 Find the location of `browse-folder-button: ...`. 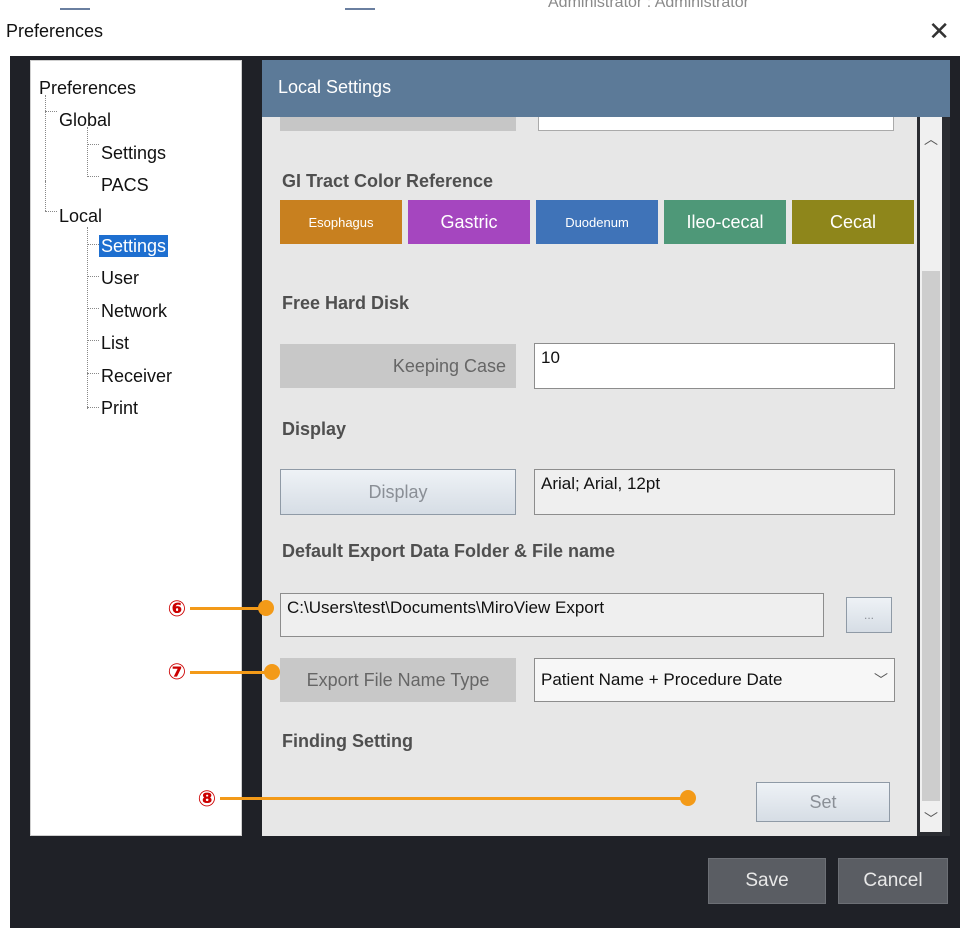

browse-folder-button: ... is located at coordinates (869, 615).